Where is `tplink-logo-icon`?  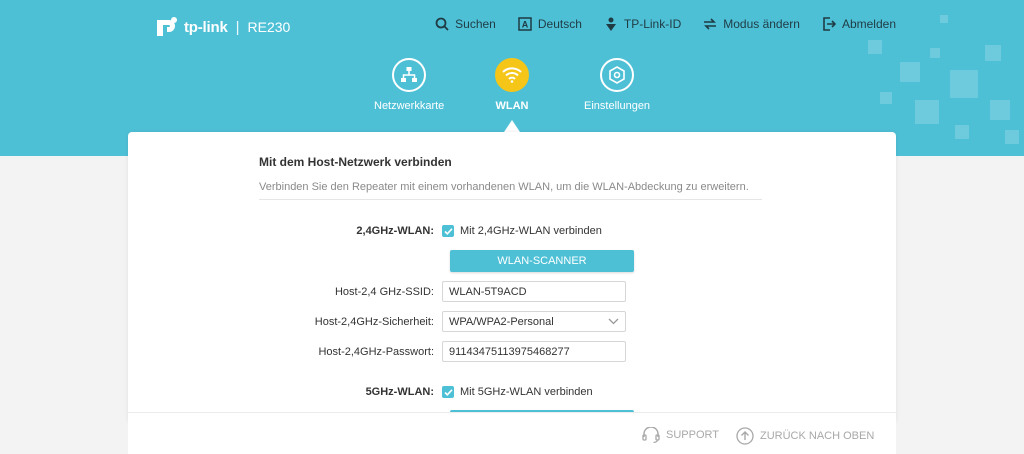
tplink-logo-icon is located at coordinates (167, 26).